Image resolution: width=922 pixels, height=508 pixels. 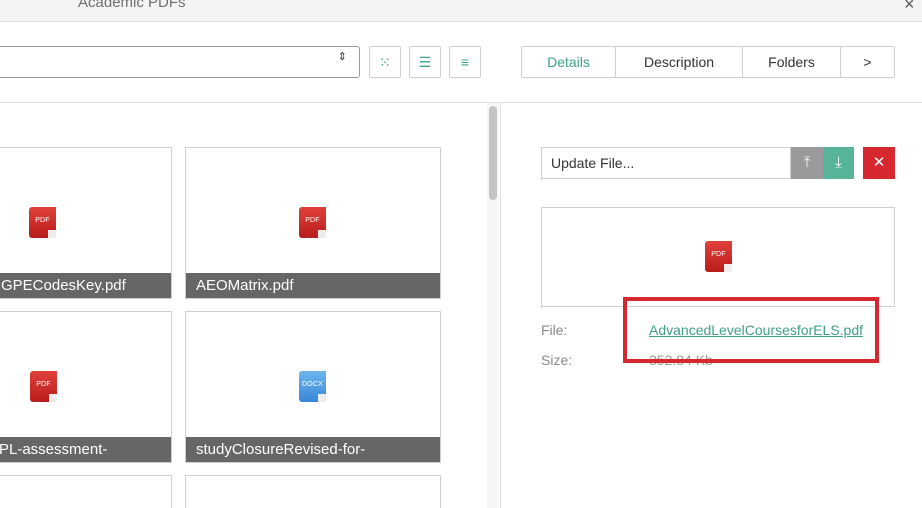 What do you see at coordinates (792, 62) in the screenshot?
I see `tab-folders: Folders` at bounding box center [792, 62].